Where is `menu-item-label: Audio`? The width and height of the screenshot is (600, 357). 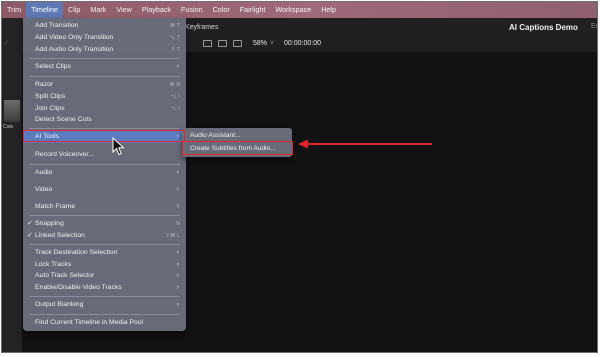
menu-item-label: Audio is located at coordinates (44, 172).